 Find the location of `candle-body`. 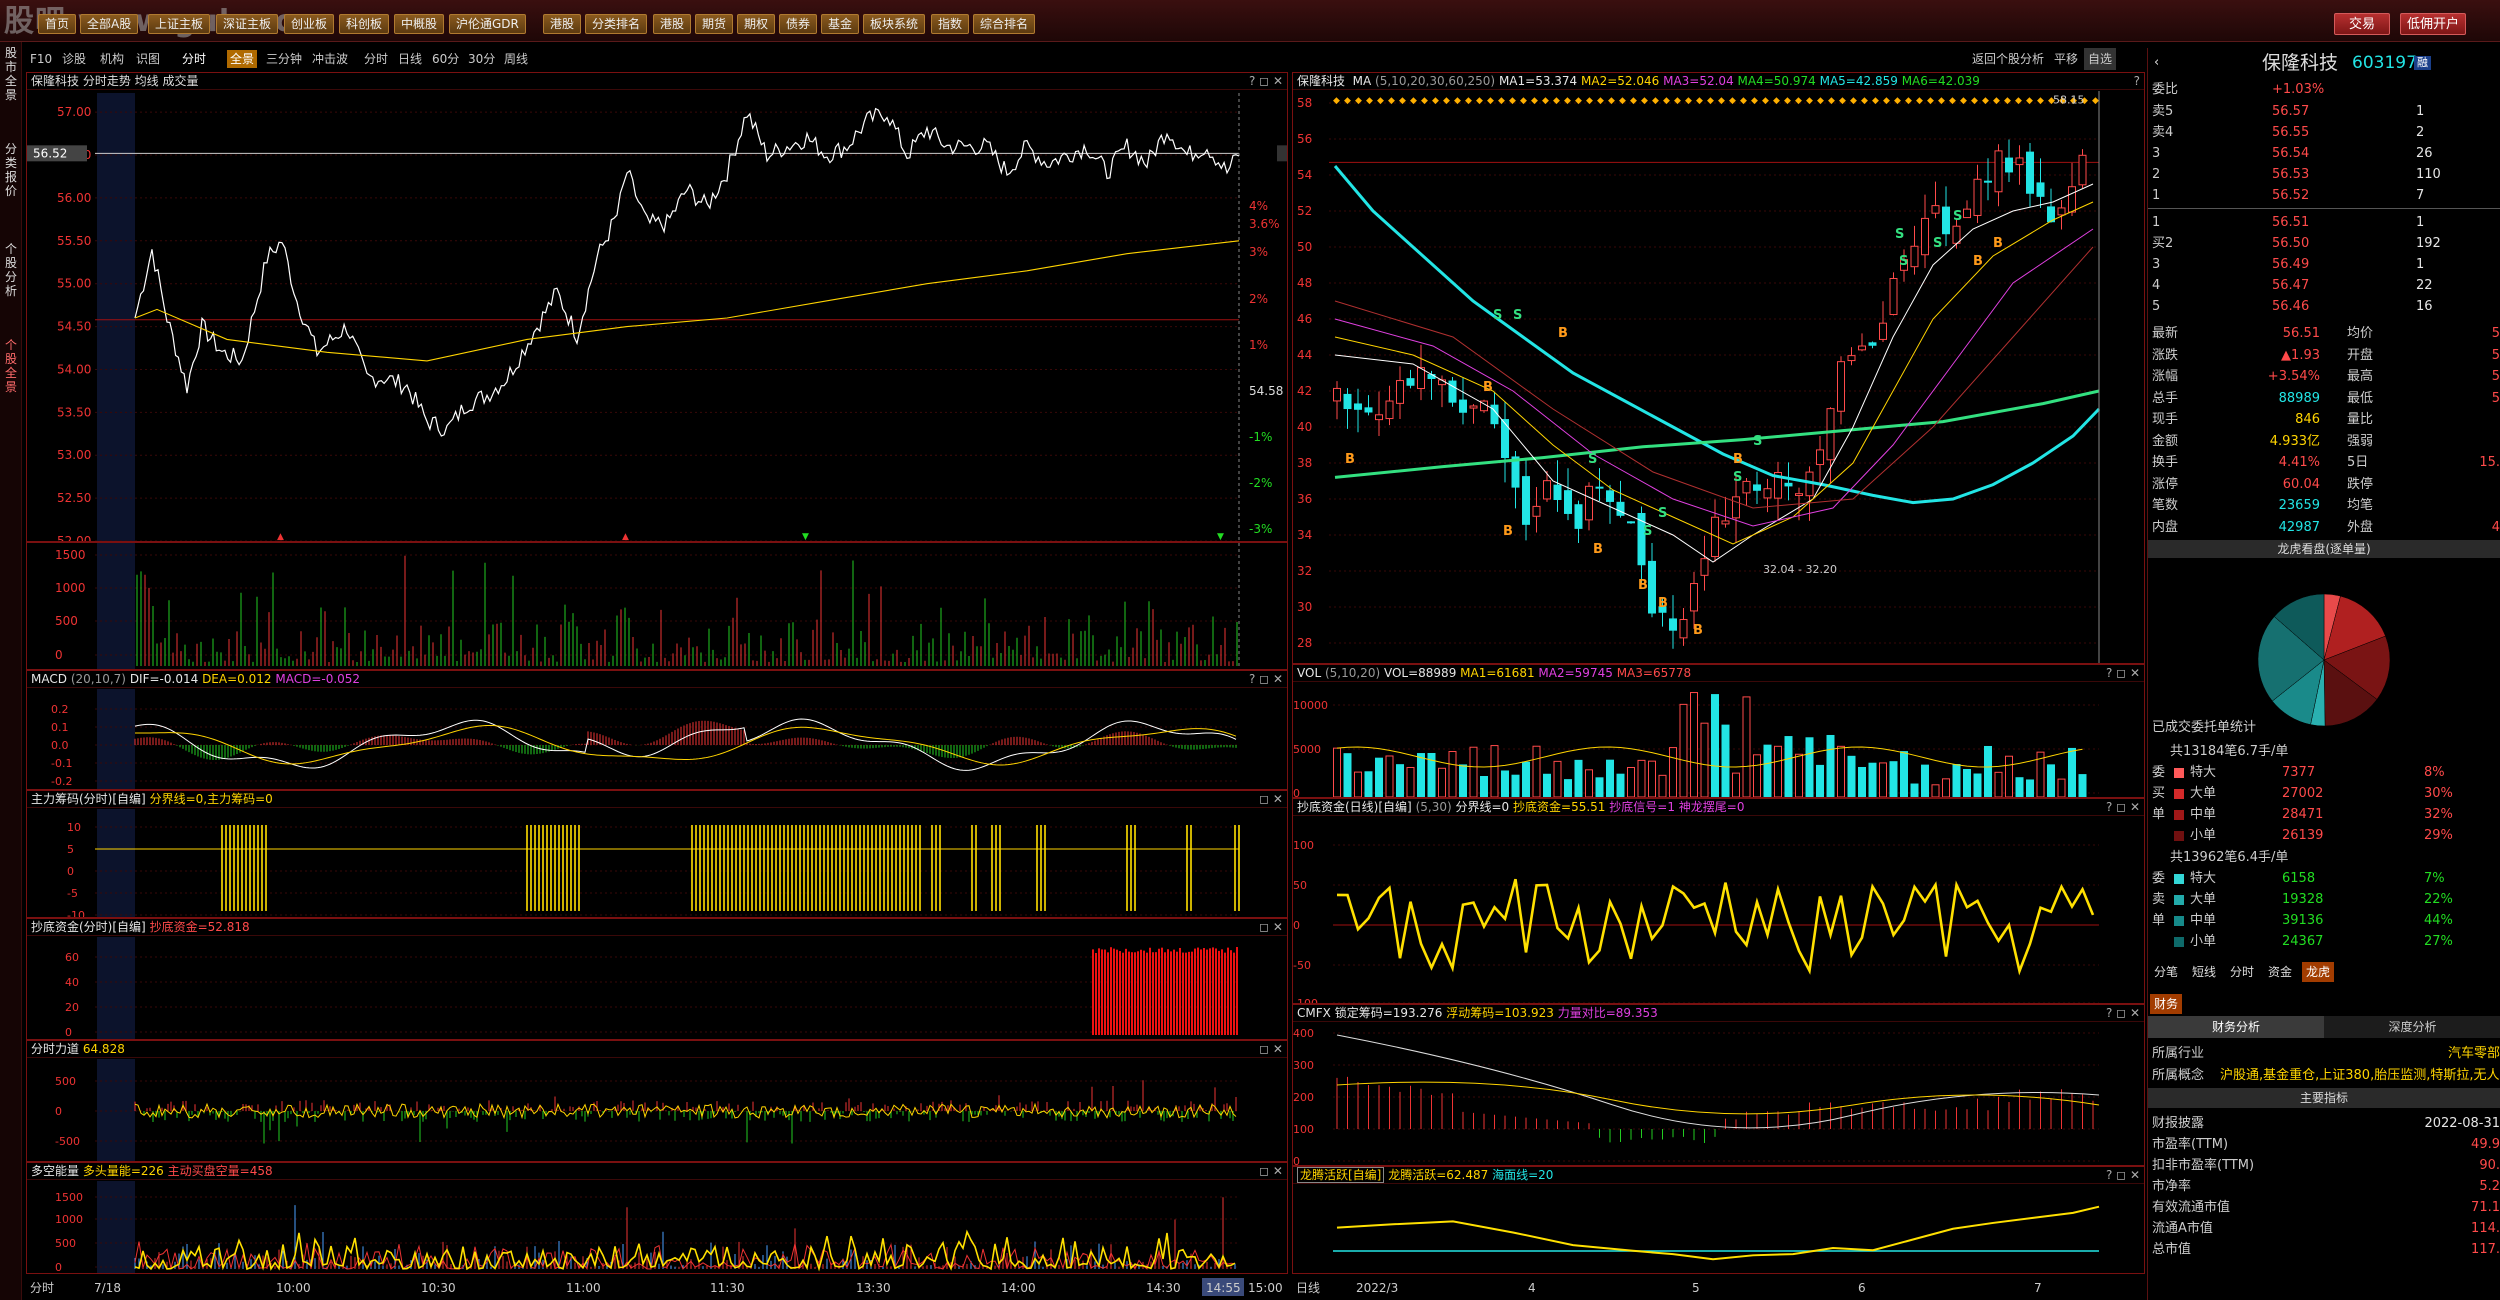

candle-body is located at coordinates (1967, 213).